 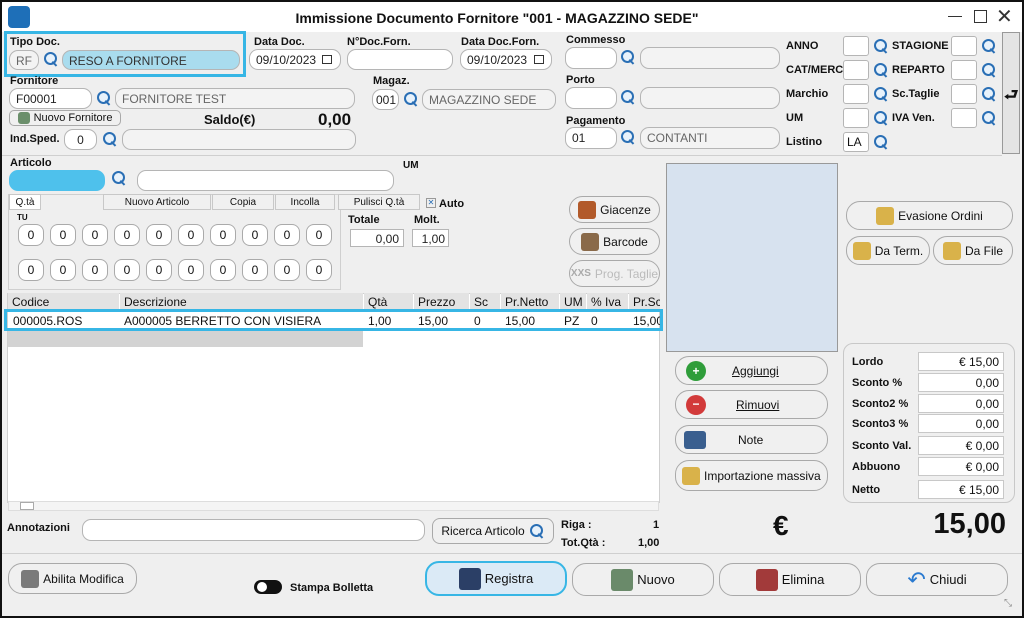 What do you see at coordinates (72, 578) in the screenshot?
I see `abilita-modifica-button: Abilita Modifica` at bounding box center [72, 578].